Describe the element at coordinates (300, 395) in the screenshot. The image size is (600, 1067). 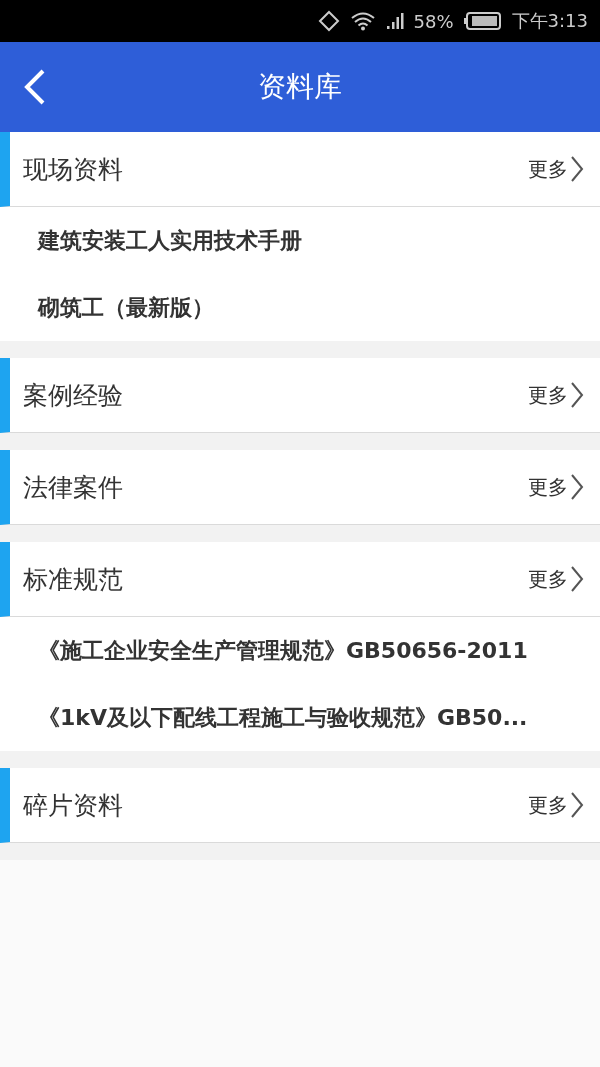
I see `section-header: 案例经验 更多` at that location.